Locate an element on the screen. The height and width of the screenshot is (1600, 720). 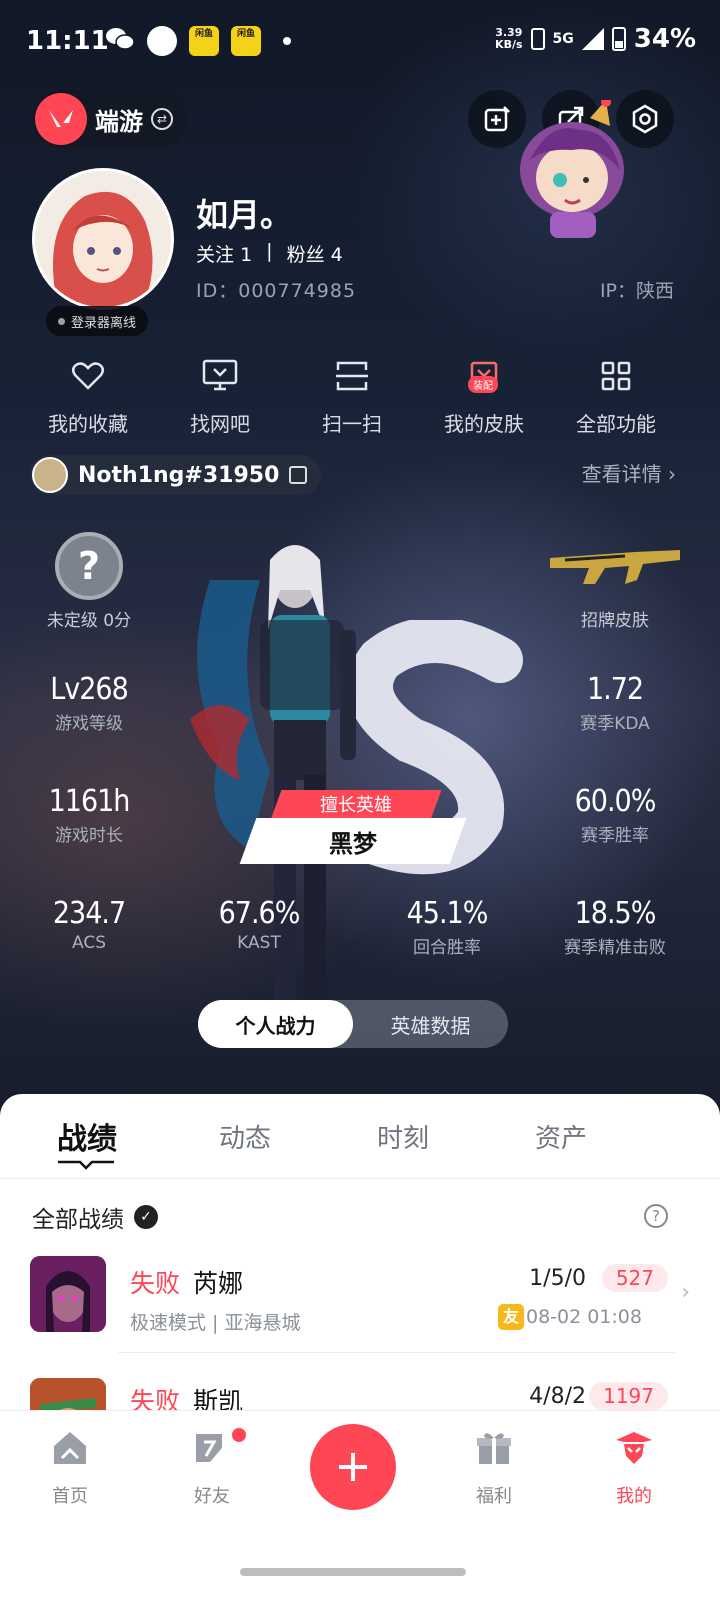
stat-winrate: 60.0% 赛季胜率 is located at coordinates (615, 815).